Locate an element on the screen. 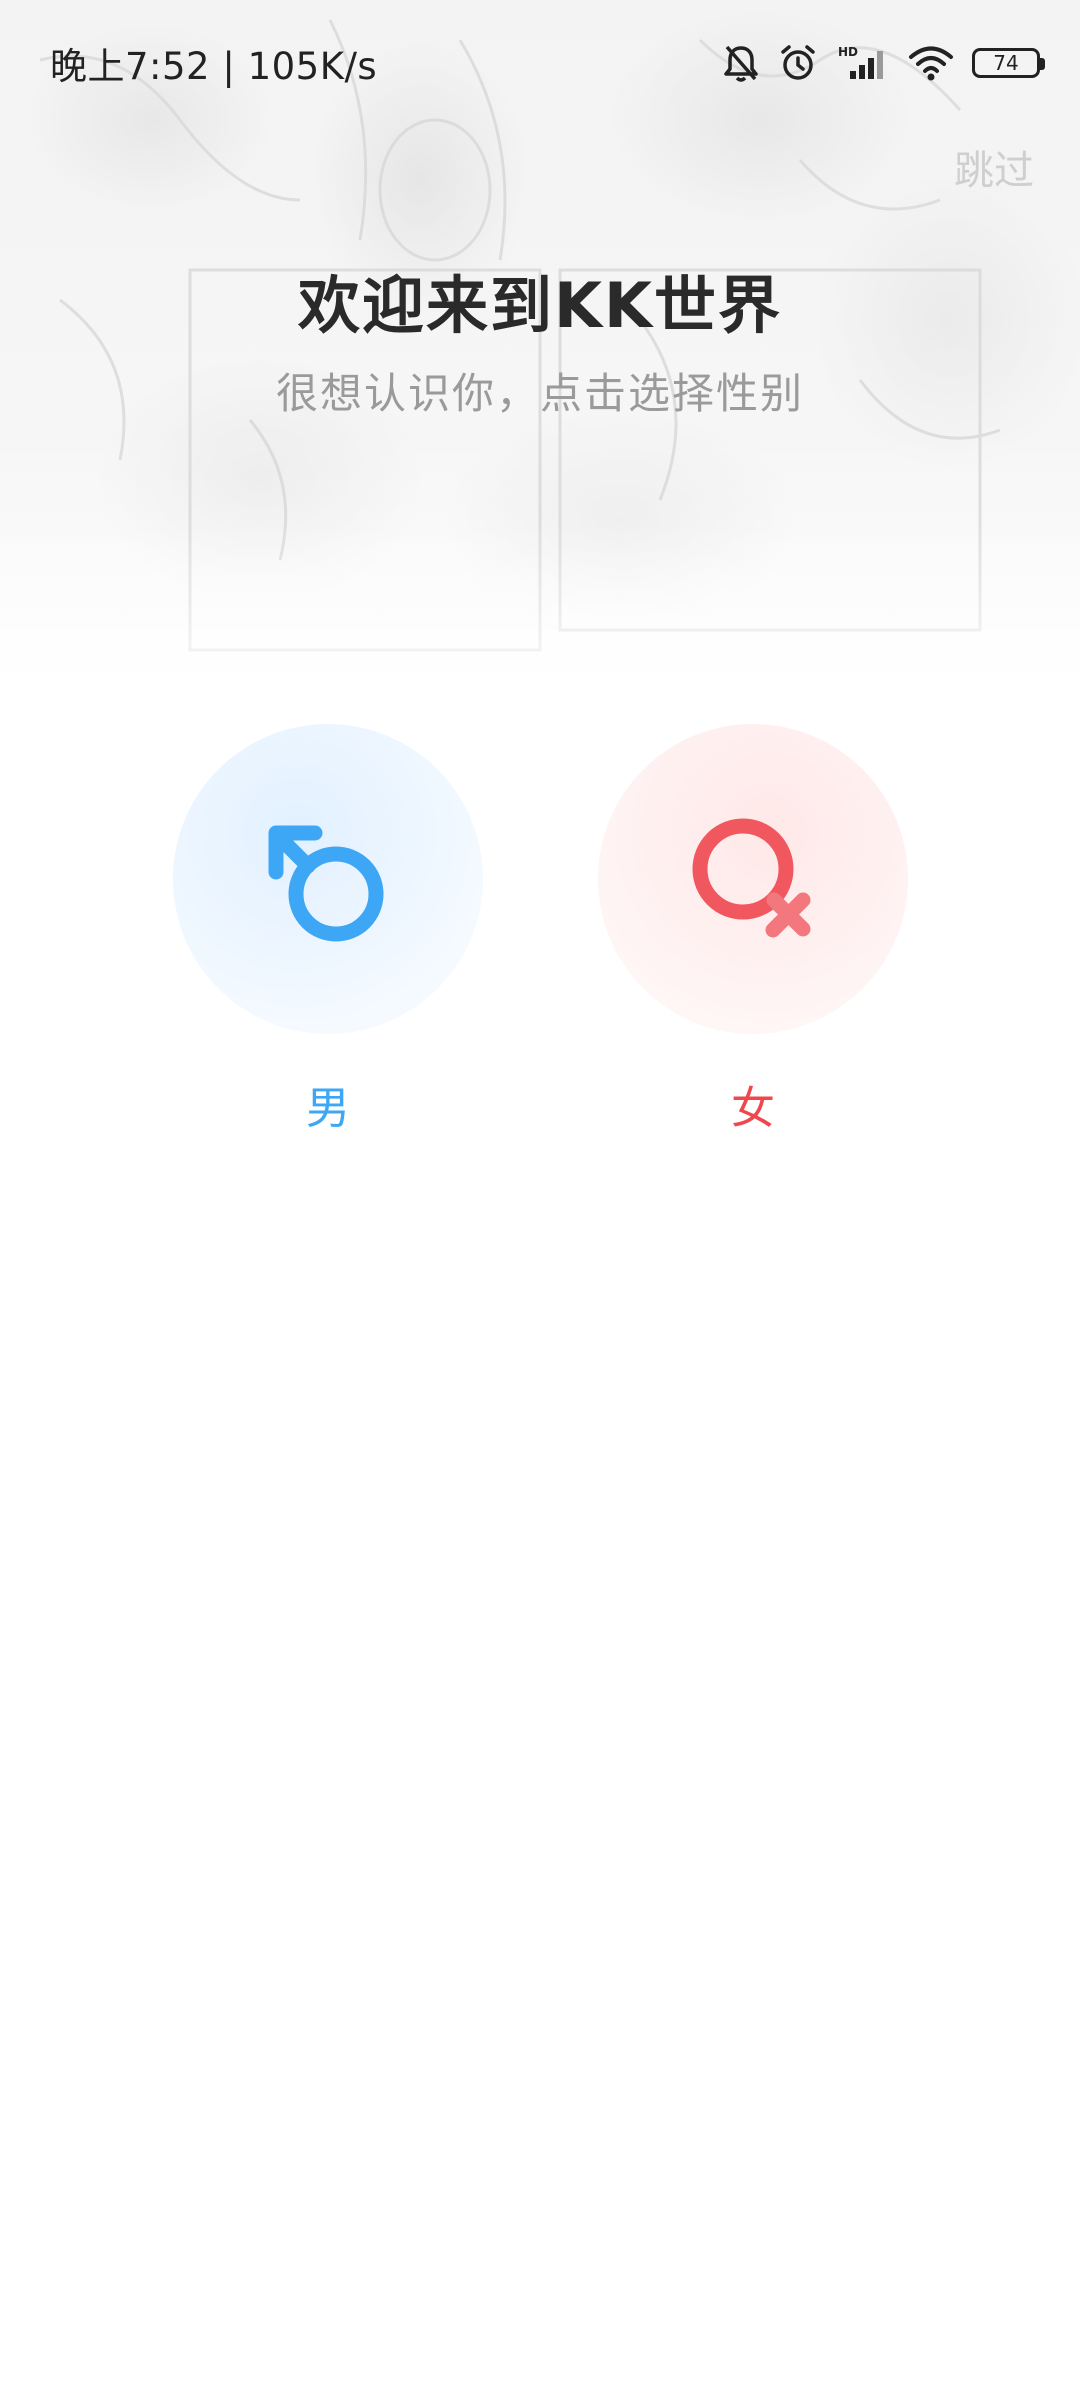 This screenshot has height=2400, width=1080. page-subtitle: 很想认识你，点击选择性别 is located at coordinates (539, 393).